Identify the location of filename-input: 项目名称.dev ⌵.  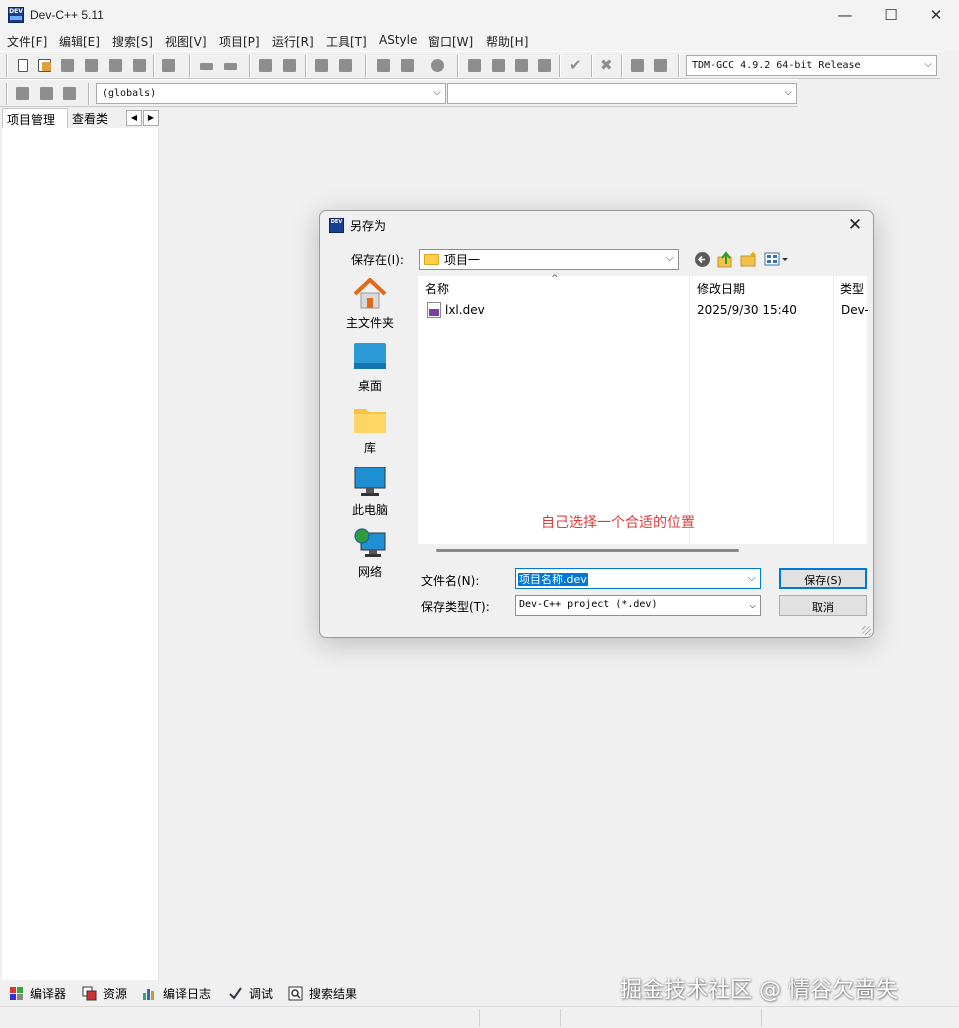
(638, 578).